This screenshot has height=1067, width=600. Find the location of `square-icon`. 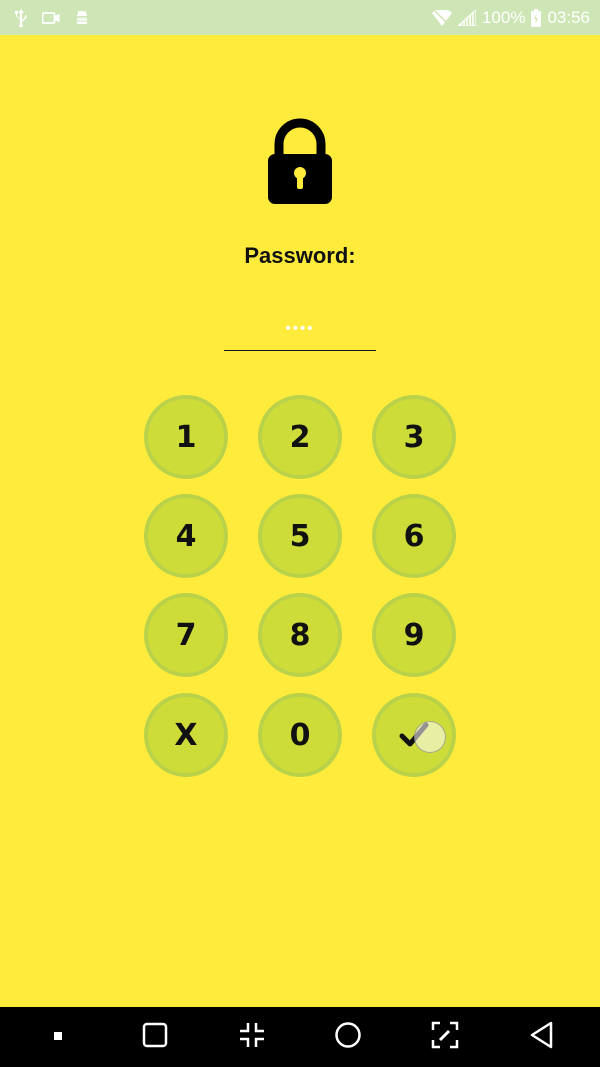

square-icon is located at coordinates (155, 1037).